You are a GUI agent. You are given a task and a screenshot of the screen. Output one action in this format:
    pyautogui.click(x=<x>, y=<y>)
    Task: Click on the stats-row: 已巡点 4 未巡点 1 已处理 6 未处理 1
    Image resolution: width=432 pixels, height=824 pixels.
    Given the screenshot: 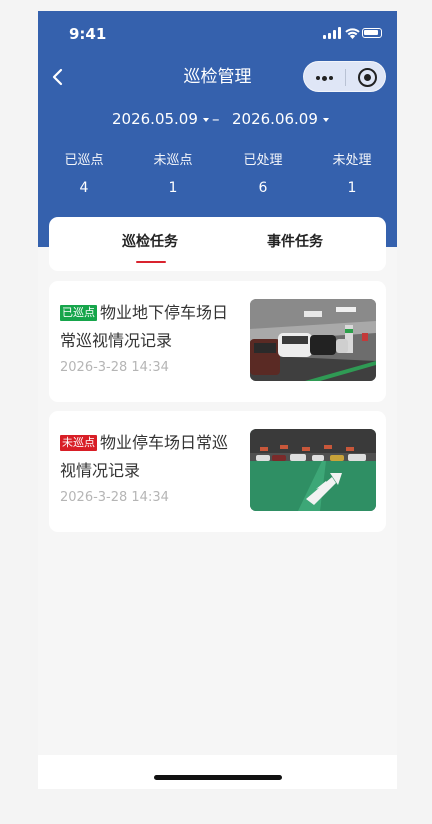 What is the action you would take?
    pyautogui.click(x=217, y=177)
    